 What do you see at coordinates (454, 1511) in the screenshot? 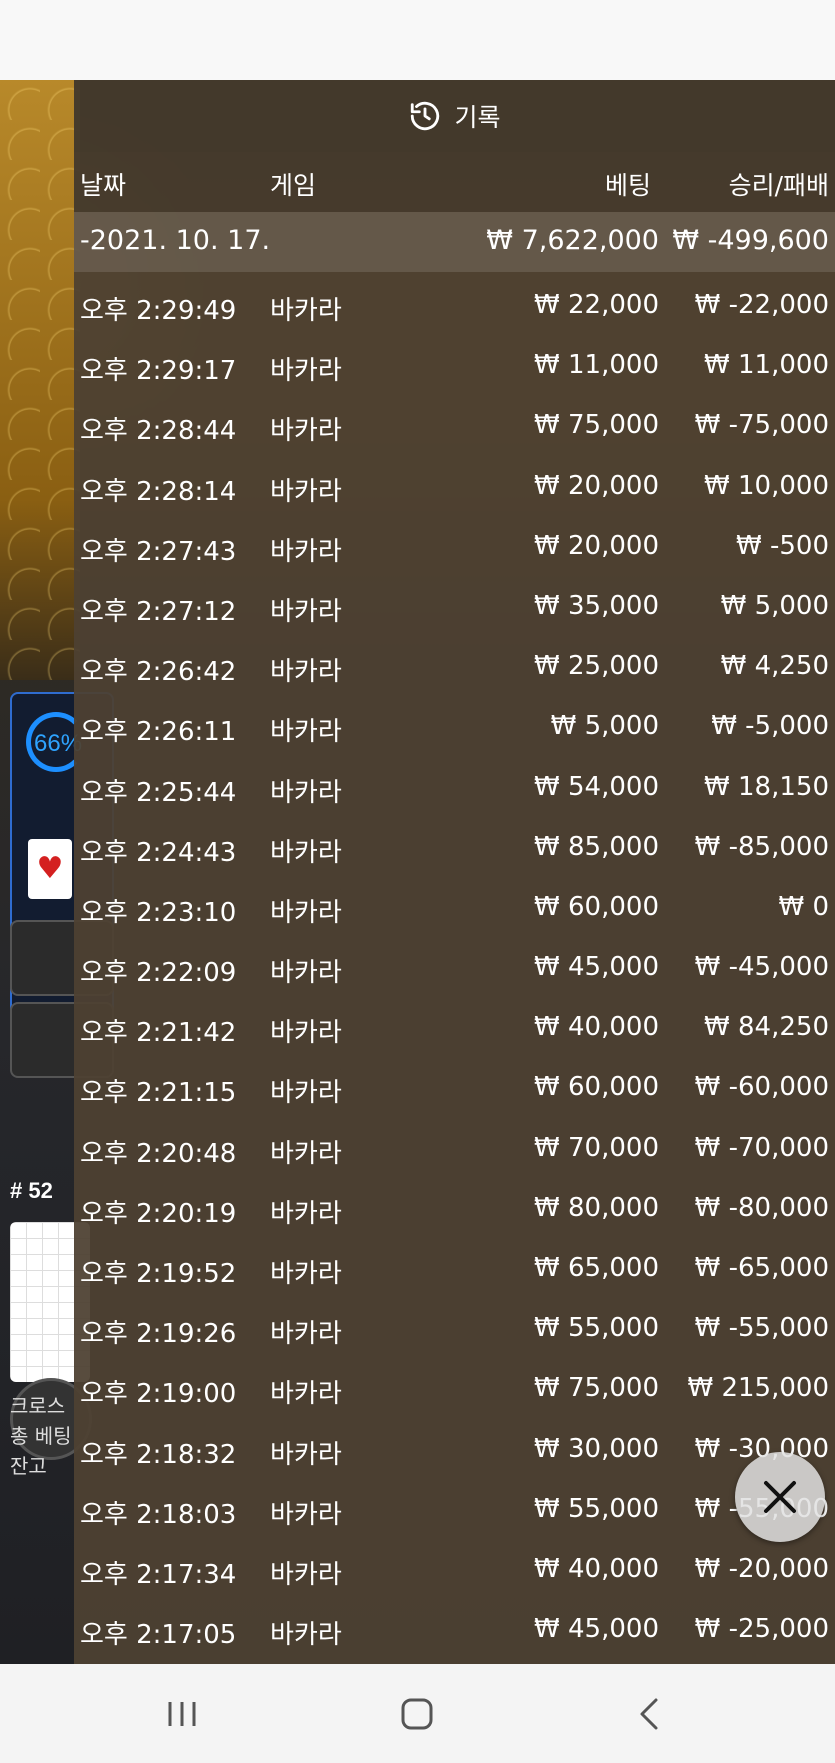
I see `history-row: 오후 2:18:03바카라₩ 55,000₩ -55,000` at bounding box center [454, 1511].